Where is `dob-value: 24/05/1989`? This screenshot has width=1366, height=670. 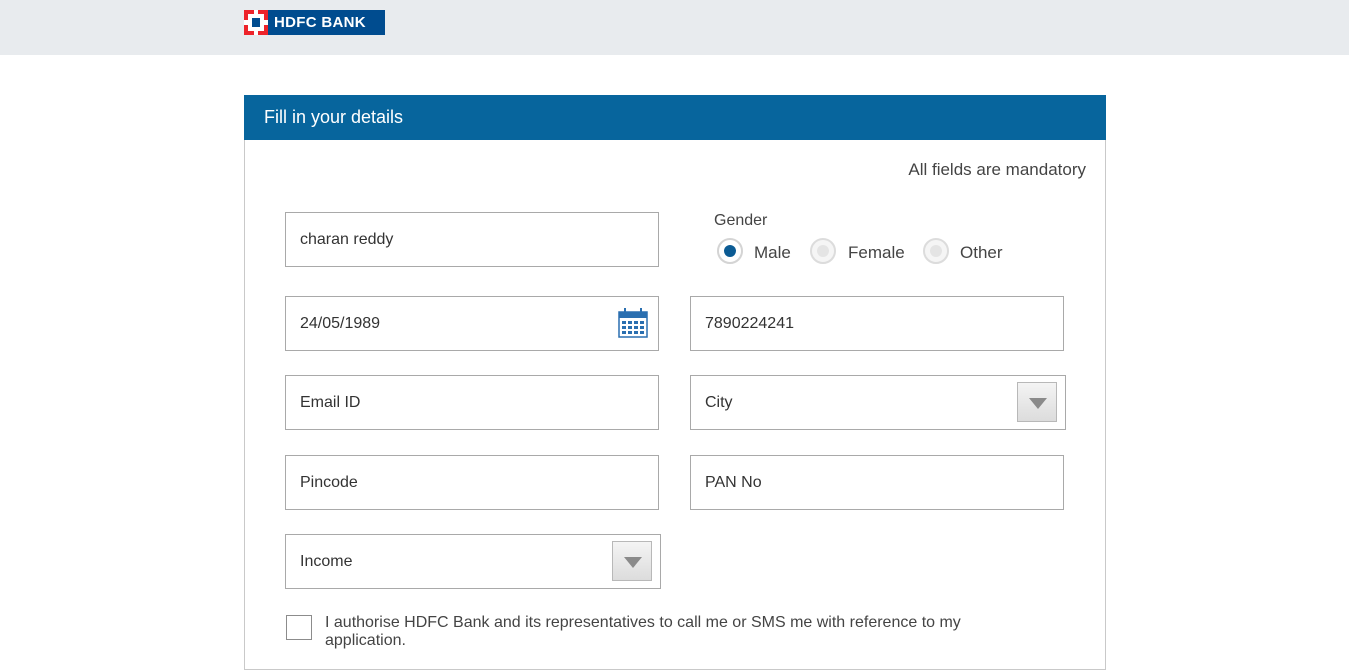 dob-value: 24/05/1989 is located at coordinates (340, 323).